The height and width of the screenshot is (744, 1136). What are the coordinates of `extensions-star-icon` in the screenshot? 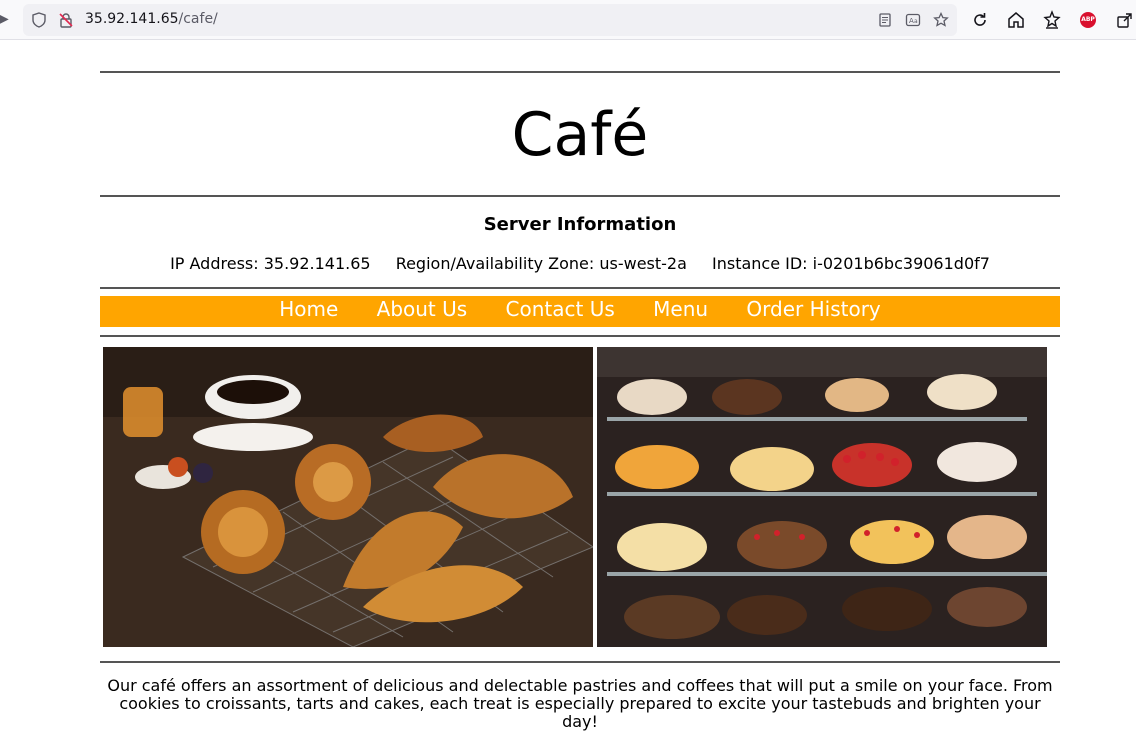 It's located at (1052, 20).